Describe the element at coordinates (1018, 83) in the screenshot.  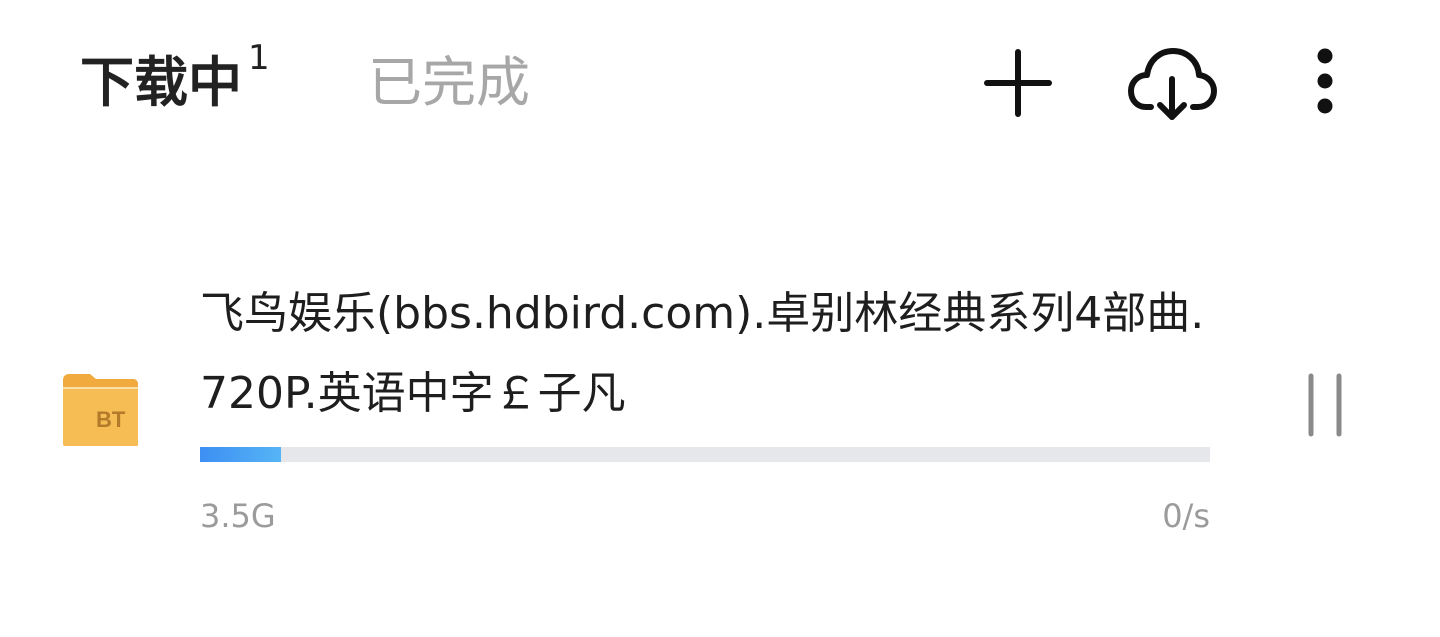
I see `plus-icon` at that location.